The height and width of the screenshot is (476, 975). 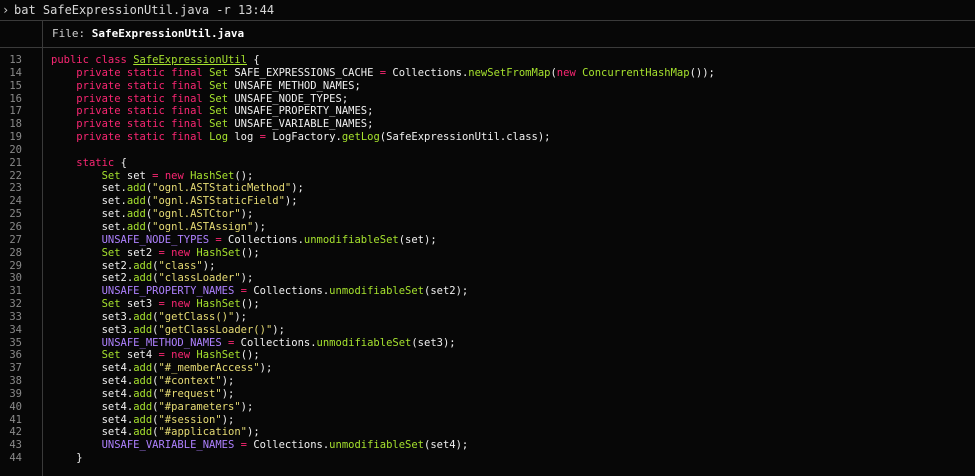 I want to click on line-source: static {, so click(x=89, y=163).